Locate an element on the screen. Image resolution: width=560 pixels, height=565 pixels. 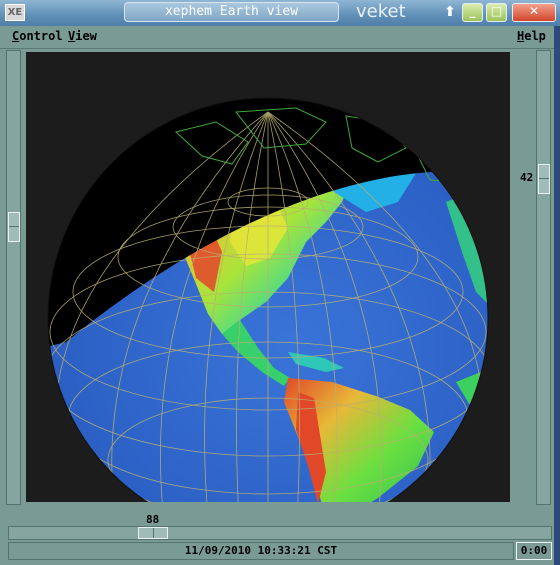
menu-view: View is located at coordinates (82, 36).